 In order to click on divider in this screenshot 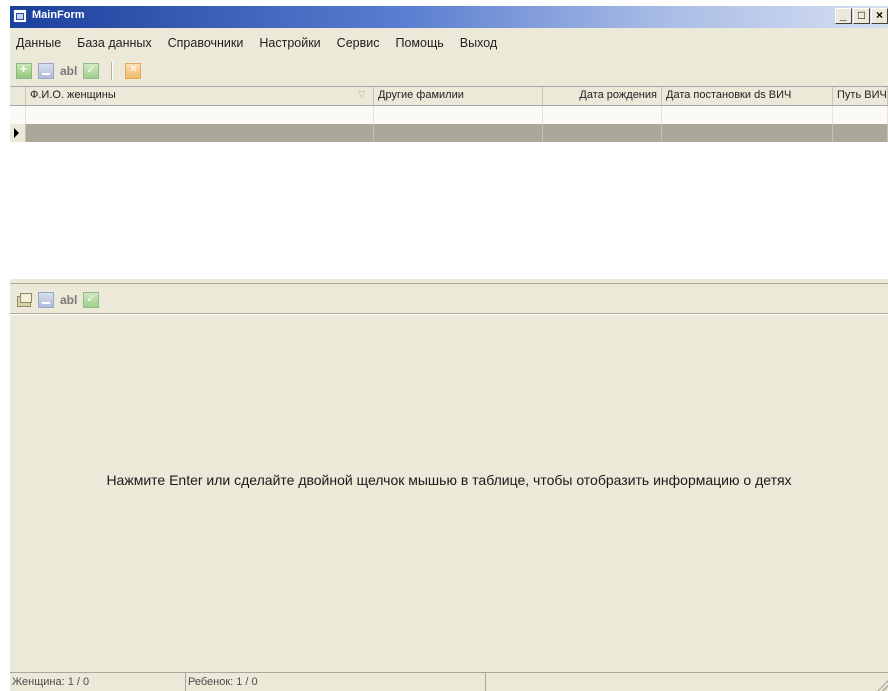, I will do `click(449, 314)`.